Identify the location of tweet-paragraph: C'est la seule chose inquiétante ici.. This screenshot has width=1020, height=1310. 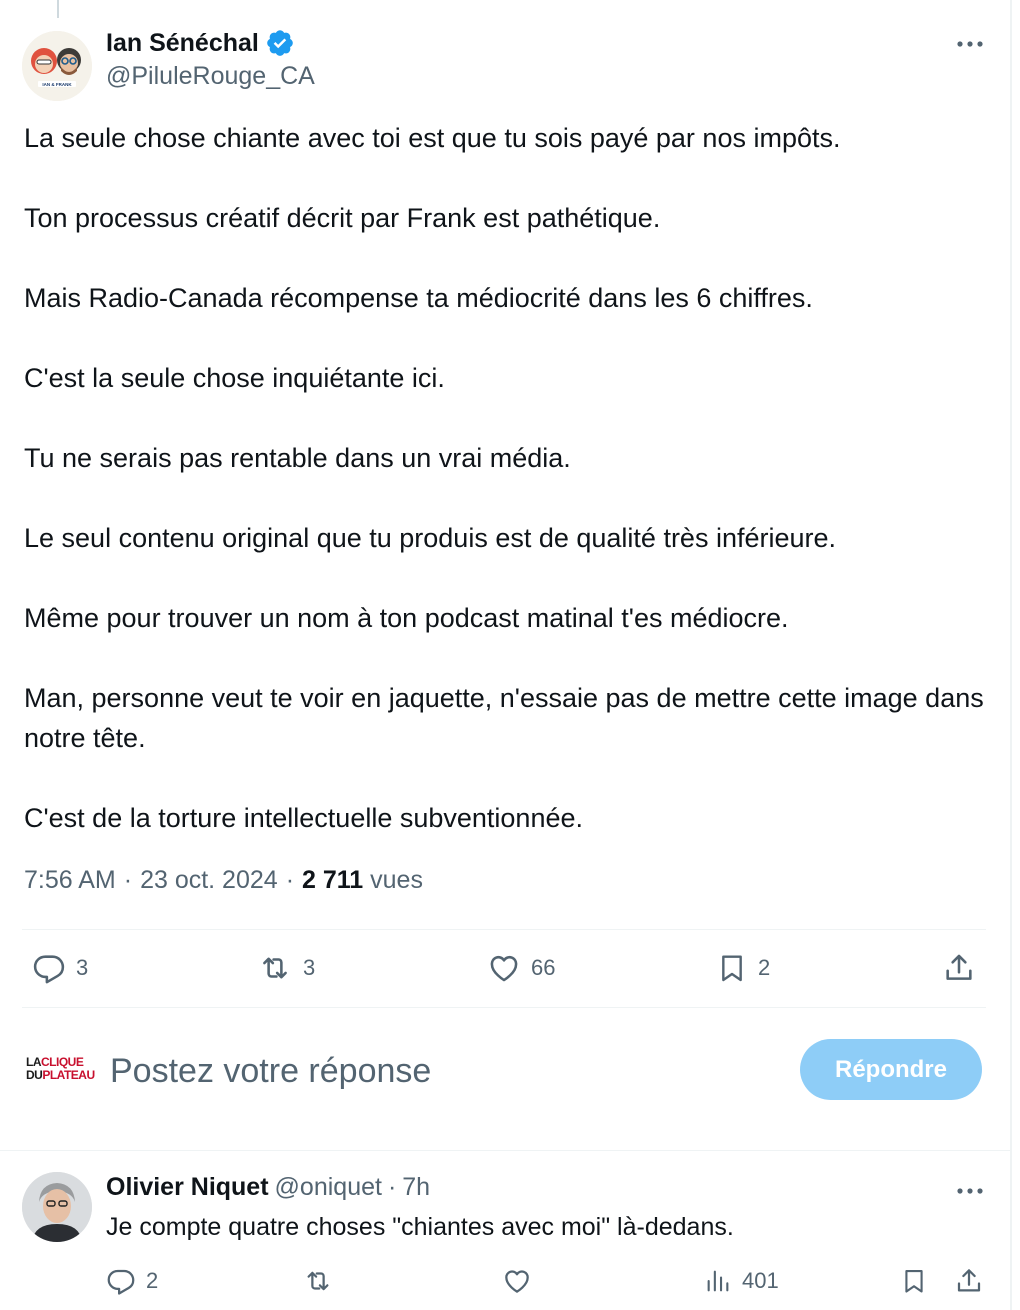
(234, 378).